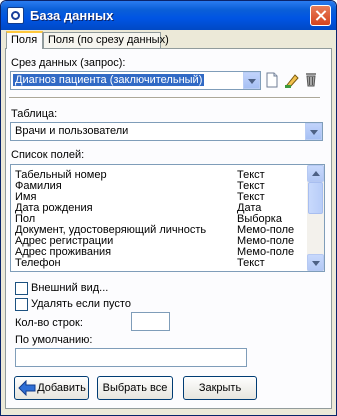 This screenshot has width=337, height=416. Describe the element at coordinates (311, 79) in the screenshot. I see `trash-icon` at that location.